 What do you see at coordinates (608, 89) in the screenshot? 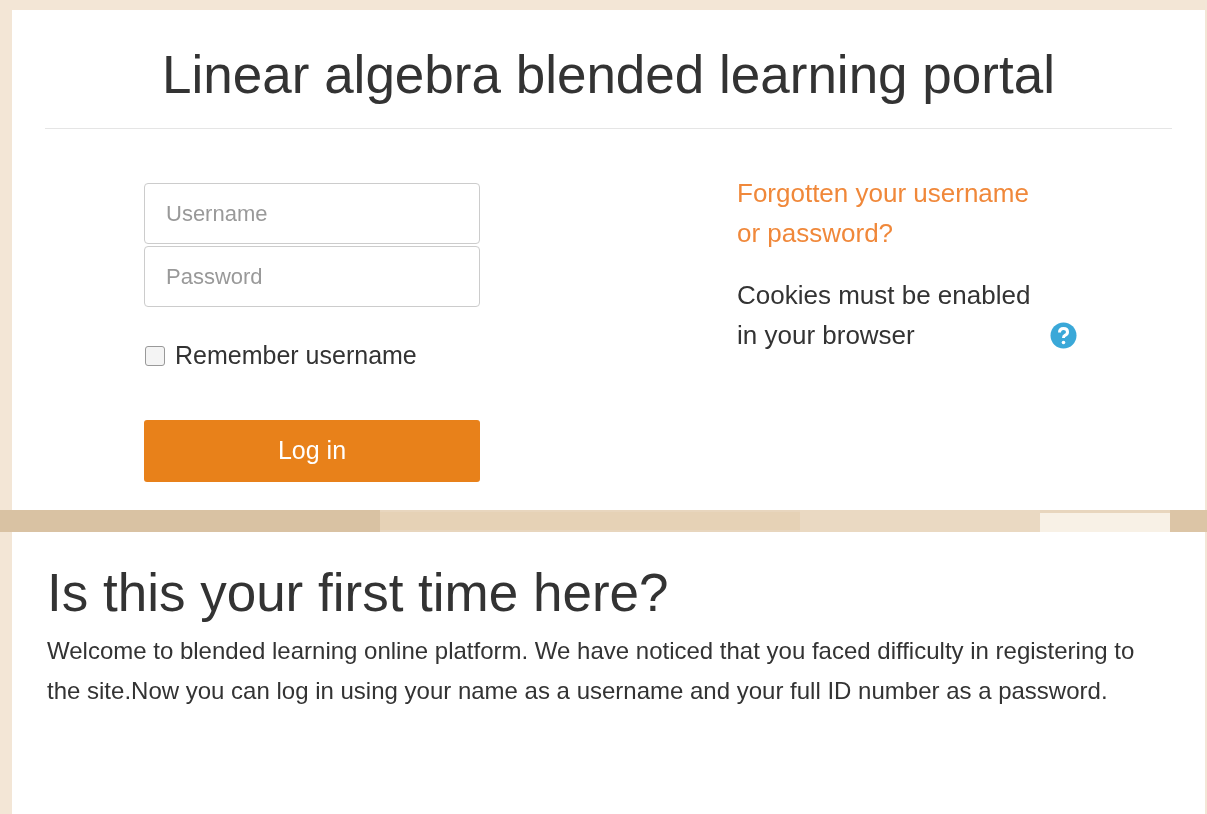
I see `site-title: Linear algebra blended learning portal` at bounding box center [608, 89].